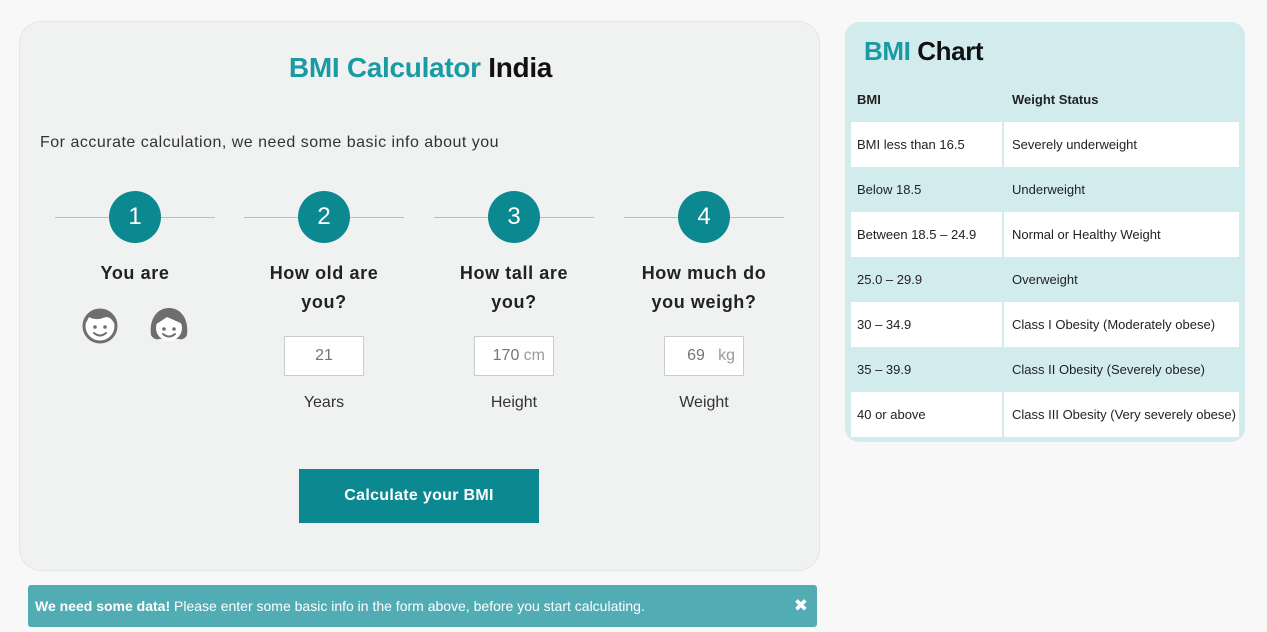  I want to click on age-label: Years, so click(324, 402).